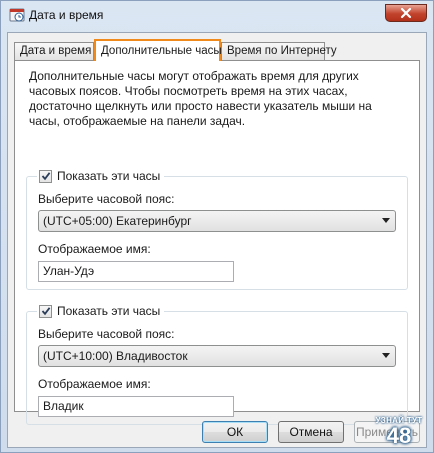  I want to click on clock1-name-input: Улан-Удэ, so click(136, 271).